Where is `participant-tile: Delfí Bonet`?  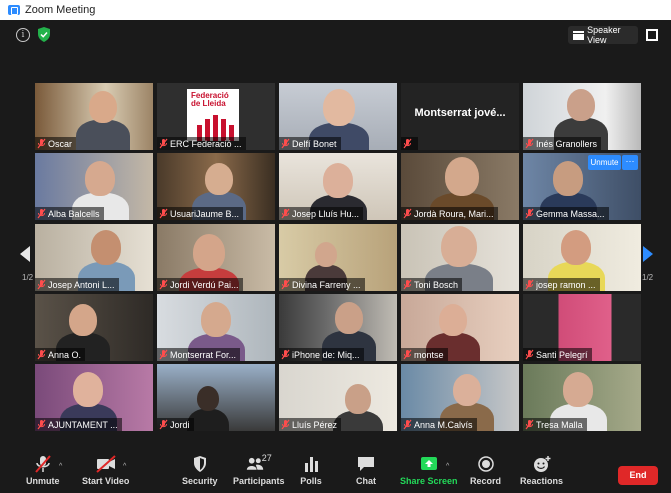 participant-tile: Delfí Bonet is located at coordinates (338, 116).